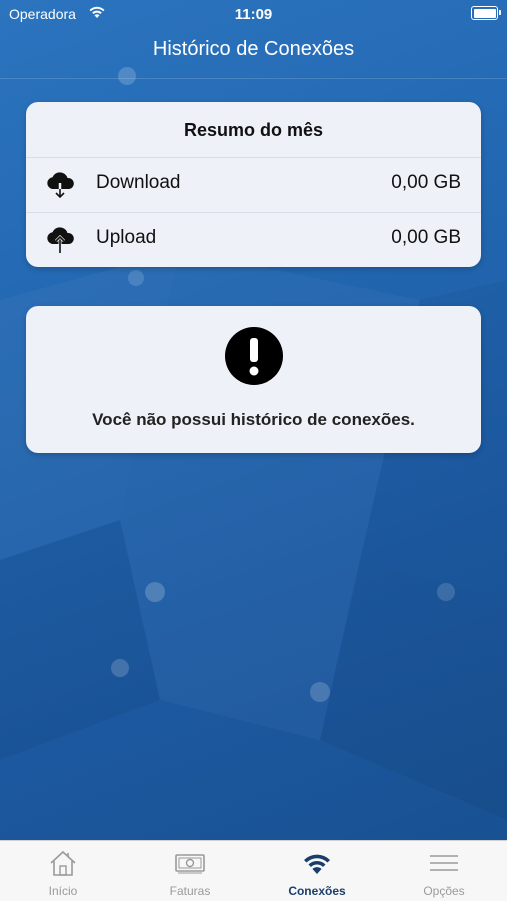 The image size is (507, 901). I want to click on wifi-icon, so click(317, 864).